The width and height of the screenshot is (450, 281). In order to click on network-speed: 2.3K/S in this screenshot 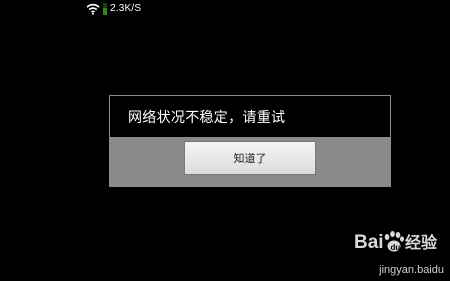, I will do `click(126, 8)`.